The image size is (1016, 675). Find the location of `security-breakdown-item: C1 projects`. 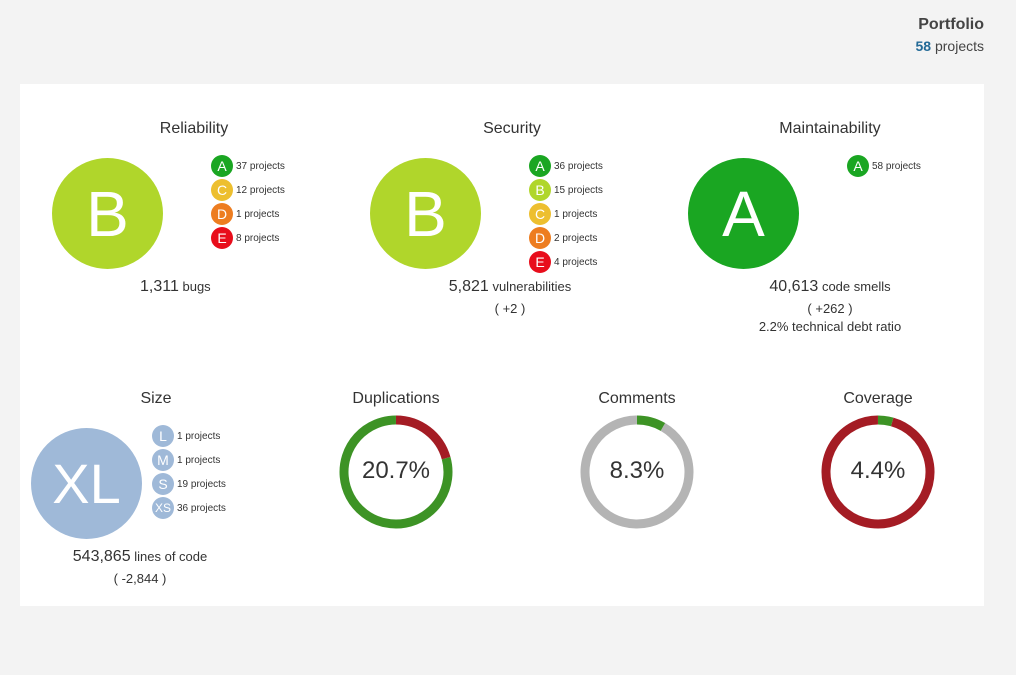

security-breakdown-item: C1 projects is located at coordinates (566, 214).